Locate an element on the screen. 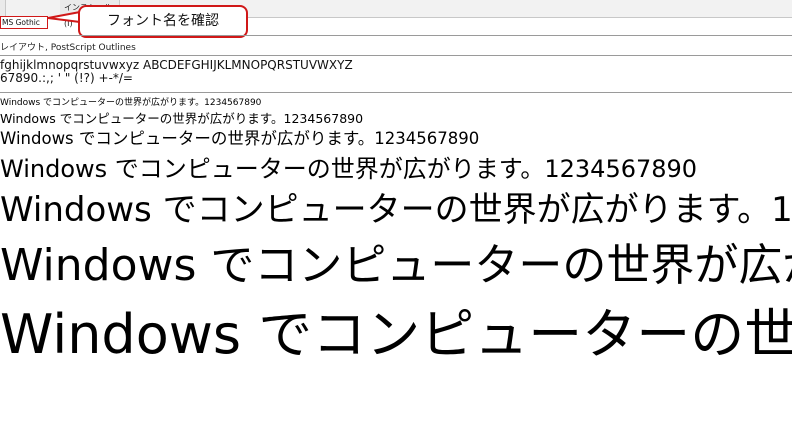 This screenshot has height=423, width=792. print-button is located at coordinates (3, 8).